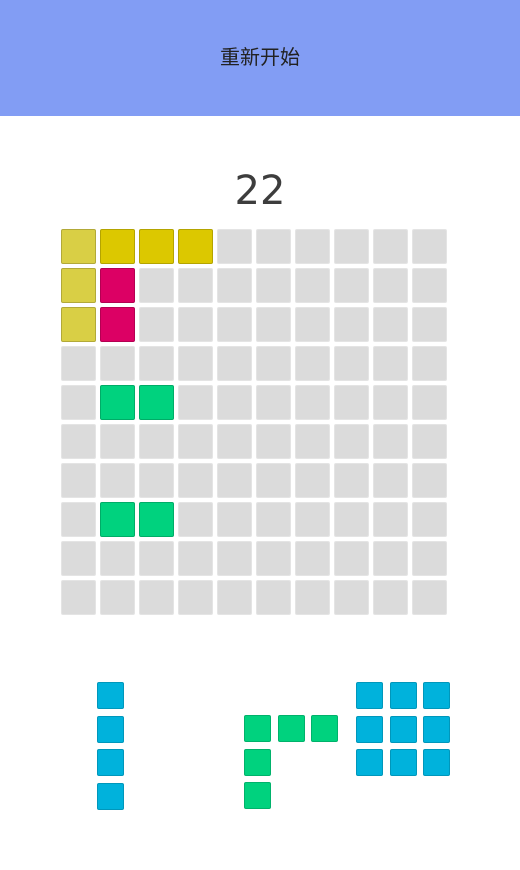  What do you see at coordinates (403, 729) in the screenshot?
I see `piece-square-3x3` at bounding box center [403, 729].